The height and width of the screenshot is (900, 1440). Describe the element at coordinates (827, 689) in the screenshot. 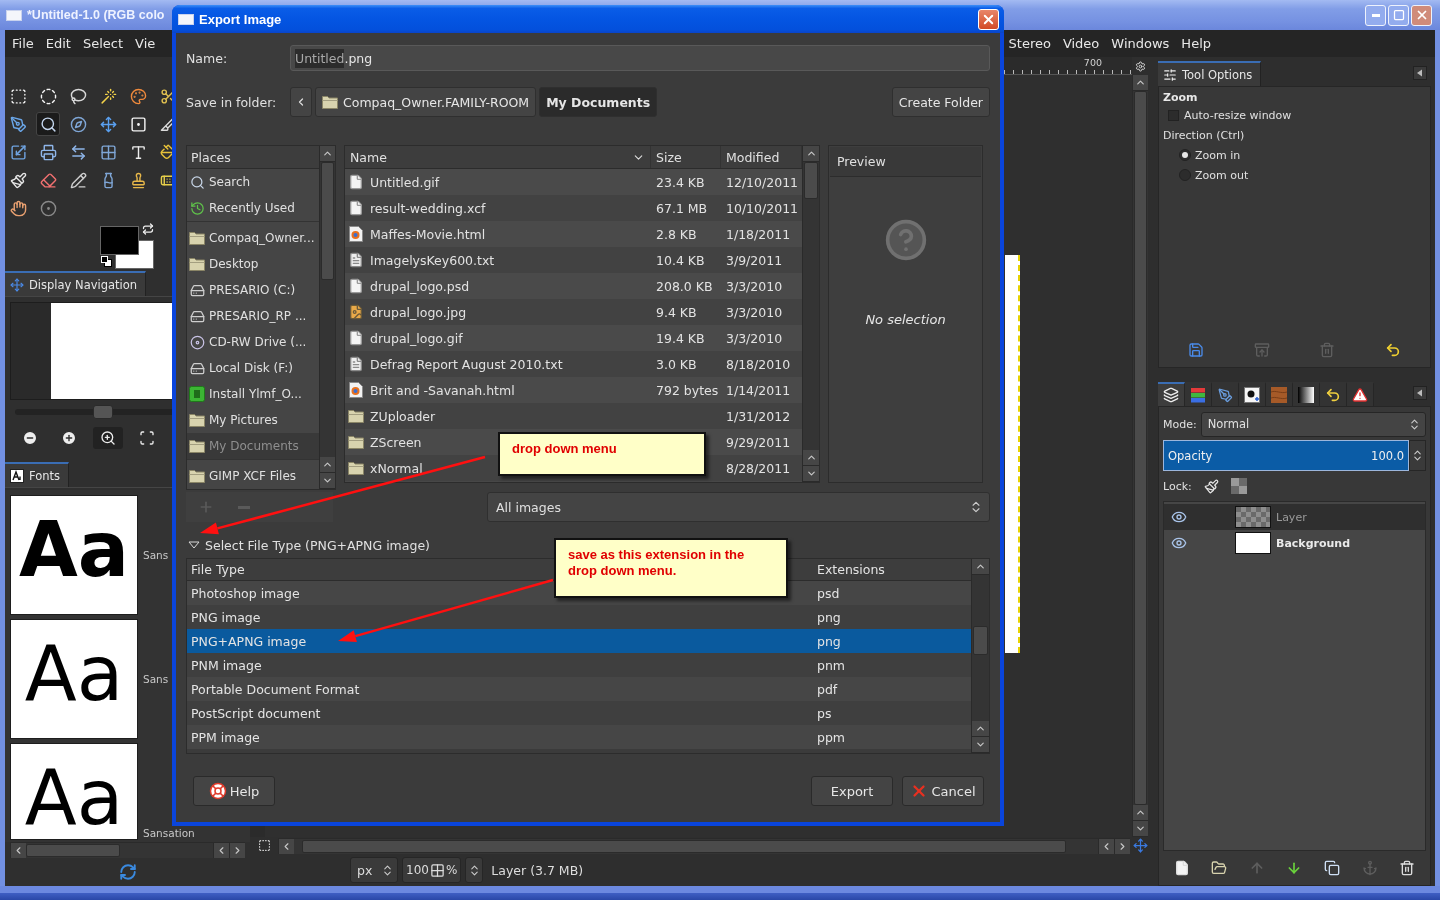

I see `table-cell: pdf` at that location.